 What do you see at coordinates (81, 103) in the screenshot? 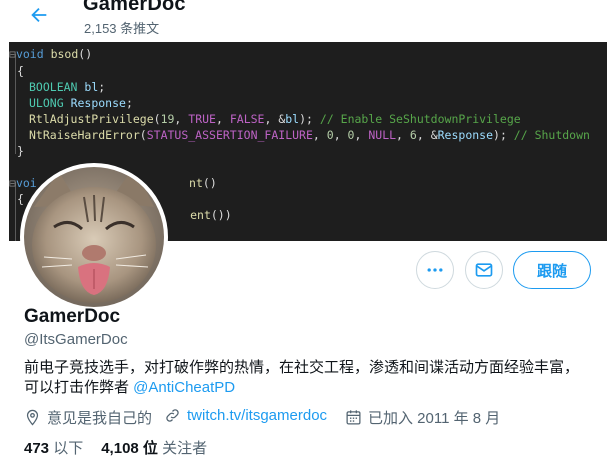
I see `code-line: ULONG Response;` at bounding box center [81, 103].